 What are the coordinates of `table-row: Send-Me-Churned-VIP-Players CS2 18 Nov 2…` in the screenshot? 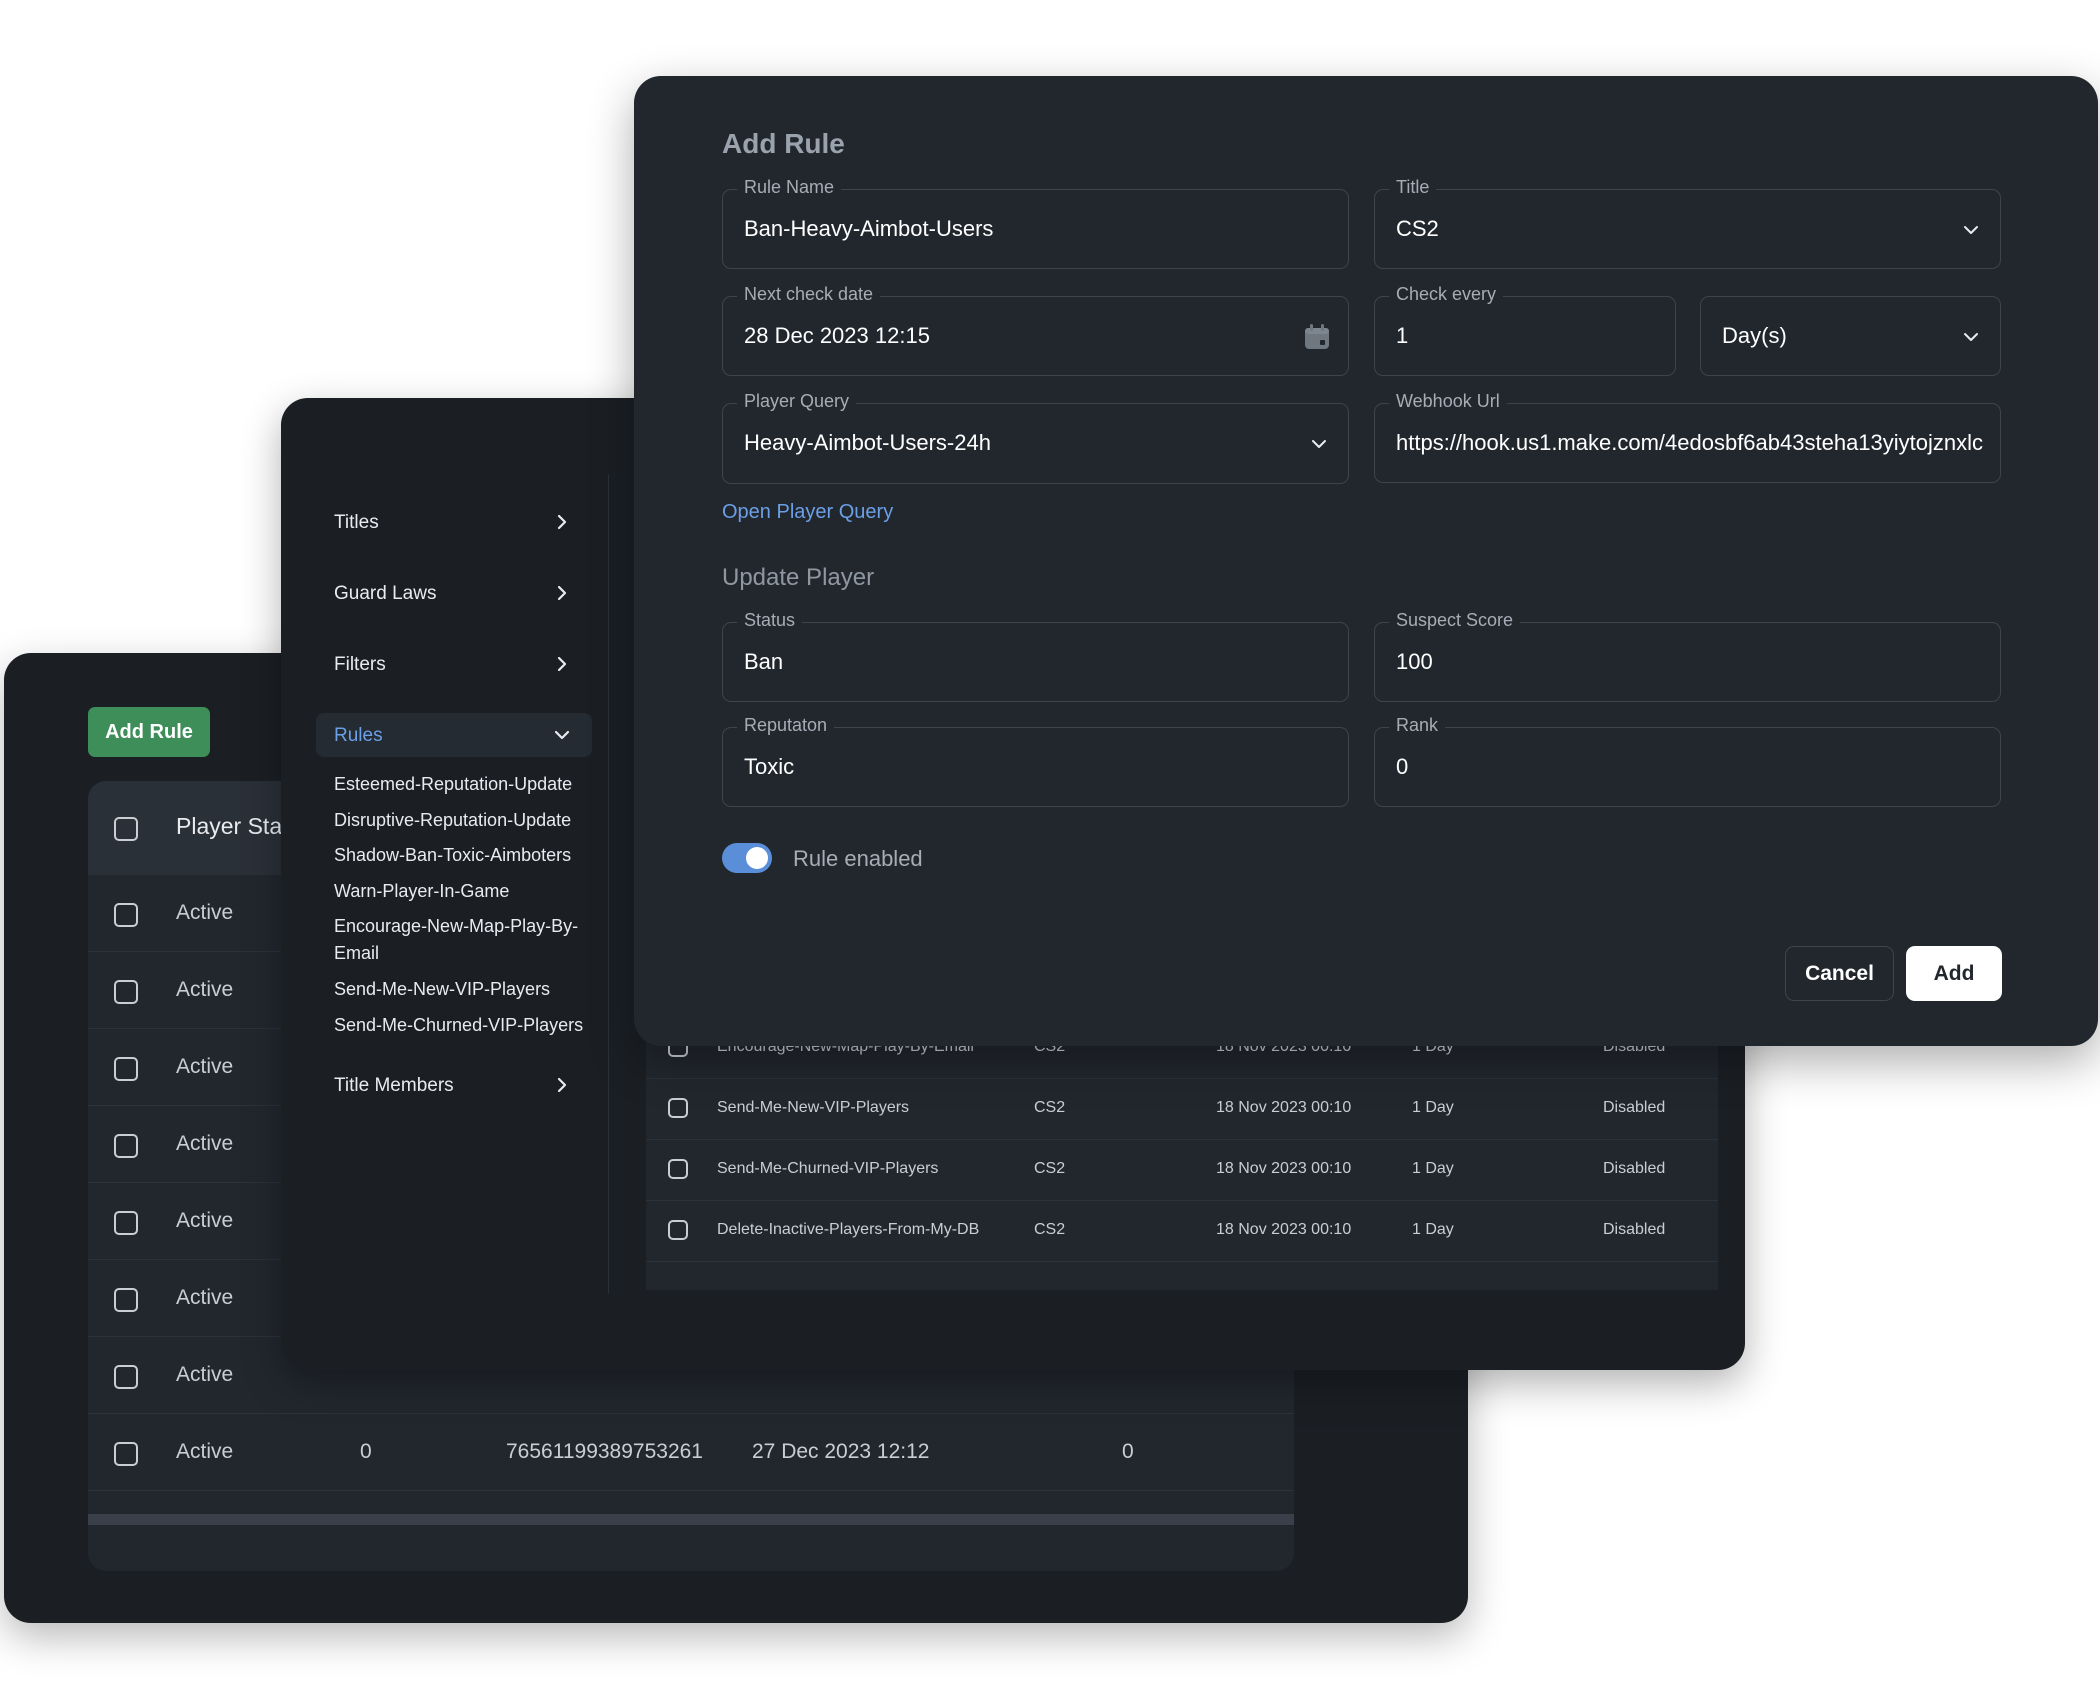 It's located at (1182, 1170).